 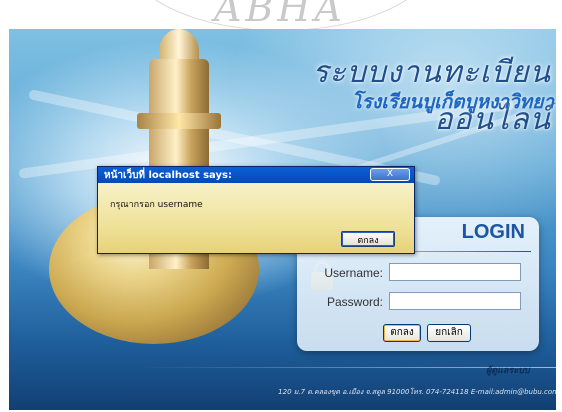 I want to click on username-label: Username:, so click(x=353, y=273).